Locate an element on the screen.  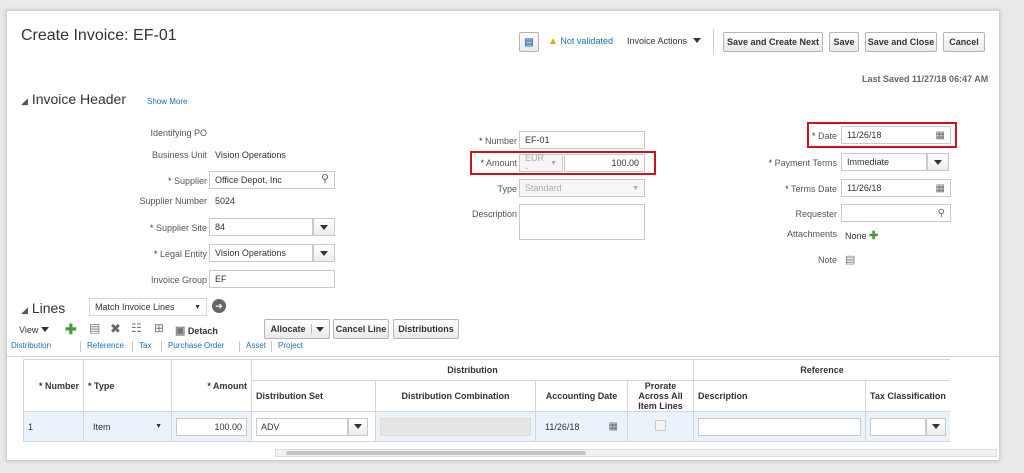
col-distribution-combination: Distribution Combination is located at coordinates (455, 396).